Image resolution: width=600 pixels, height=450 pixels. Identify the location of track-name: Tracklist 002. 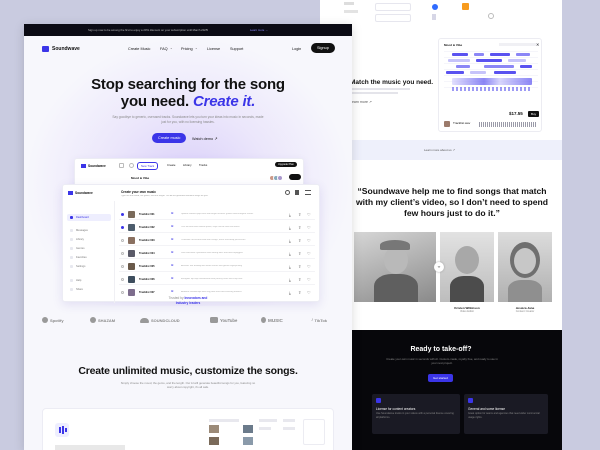
(147, 227).